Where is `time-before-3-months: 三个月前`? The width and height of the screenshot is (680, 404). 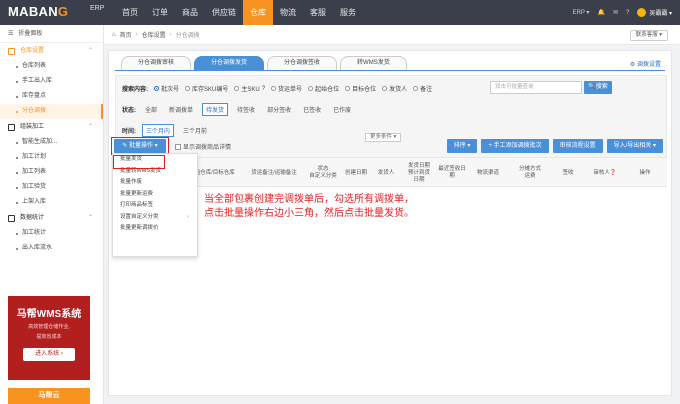 time-before-3-months: 三个月前 is located at coordinates (195, 130).